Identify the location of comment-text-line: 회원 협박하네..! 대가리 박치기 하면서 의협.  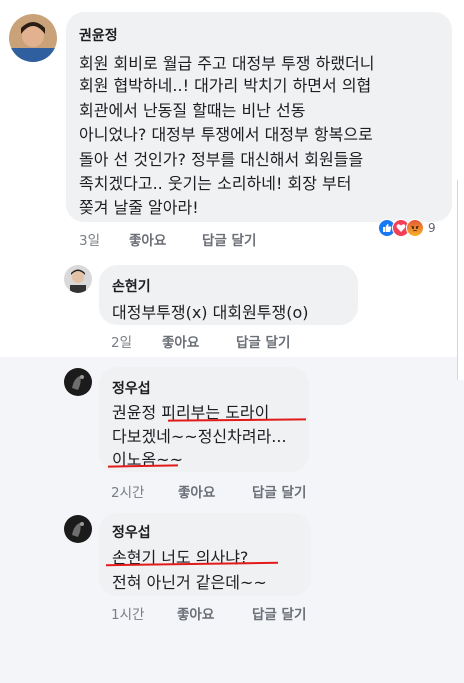
(225, 85).